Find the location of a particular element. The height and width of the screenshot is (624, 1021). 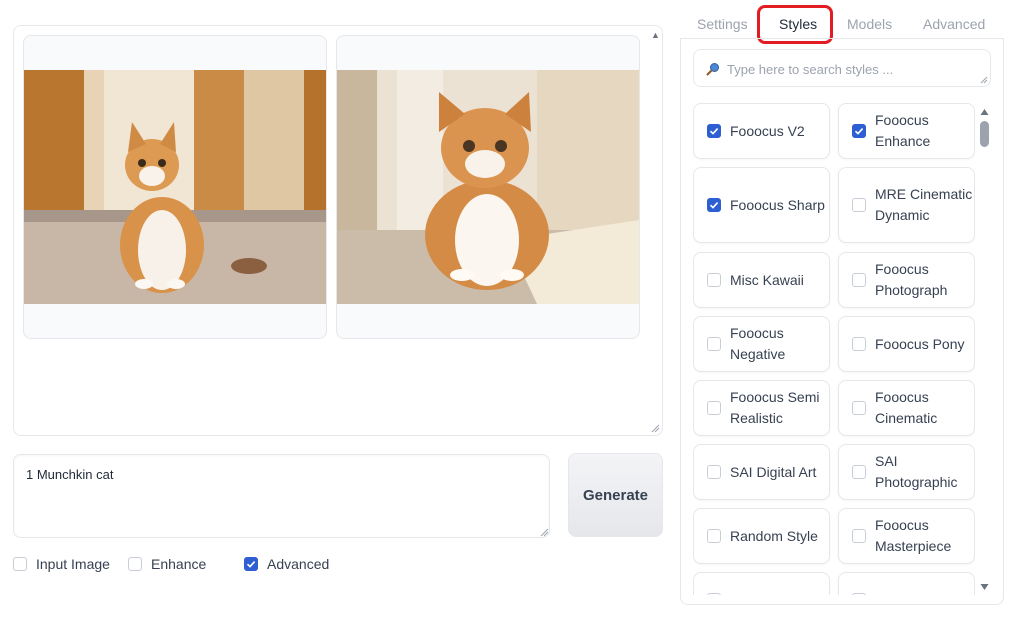

style-search-box is located at coordinates (842, 68).